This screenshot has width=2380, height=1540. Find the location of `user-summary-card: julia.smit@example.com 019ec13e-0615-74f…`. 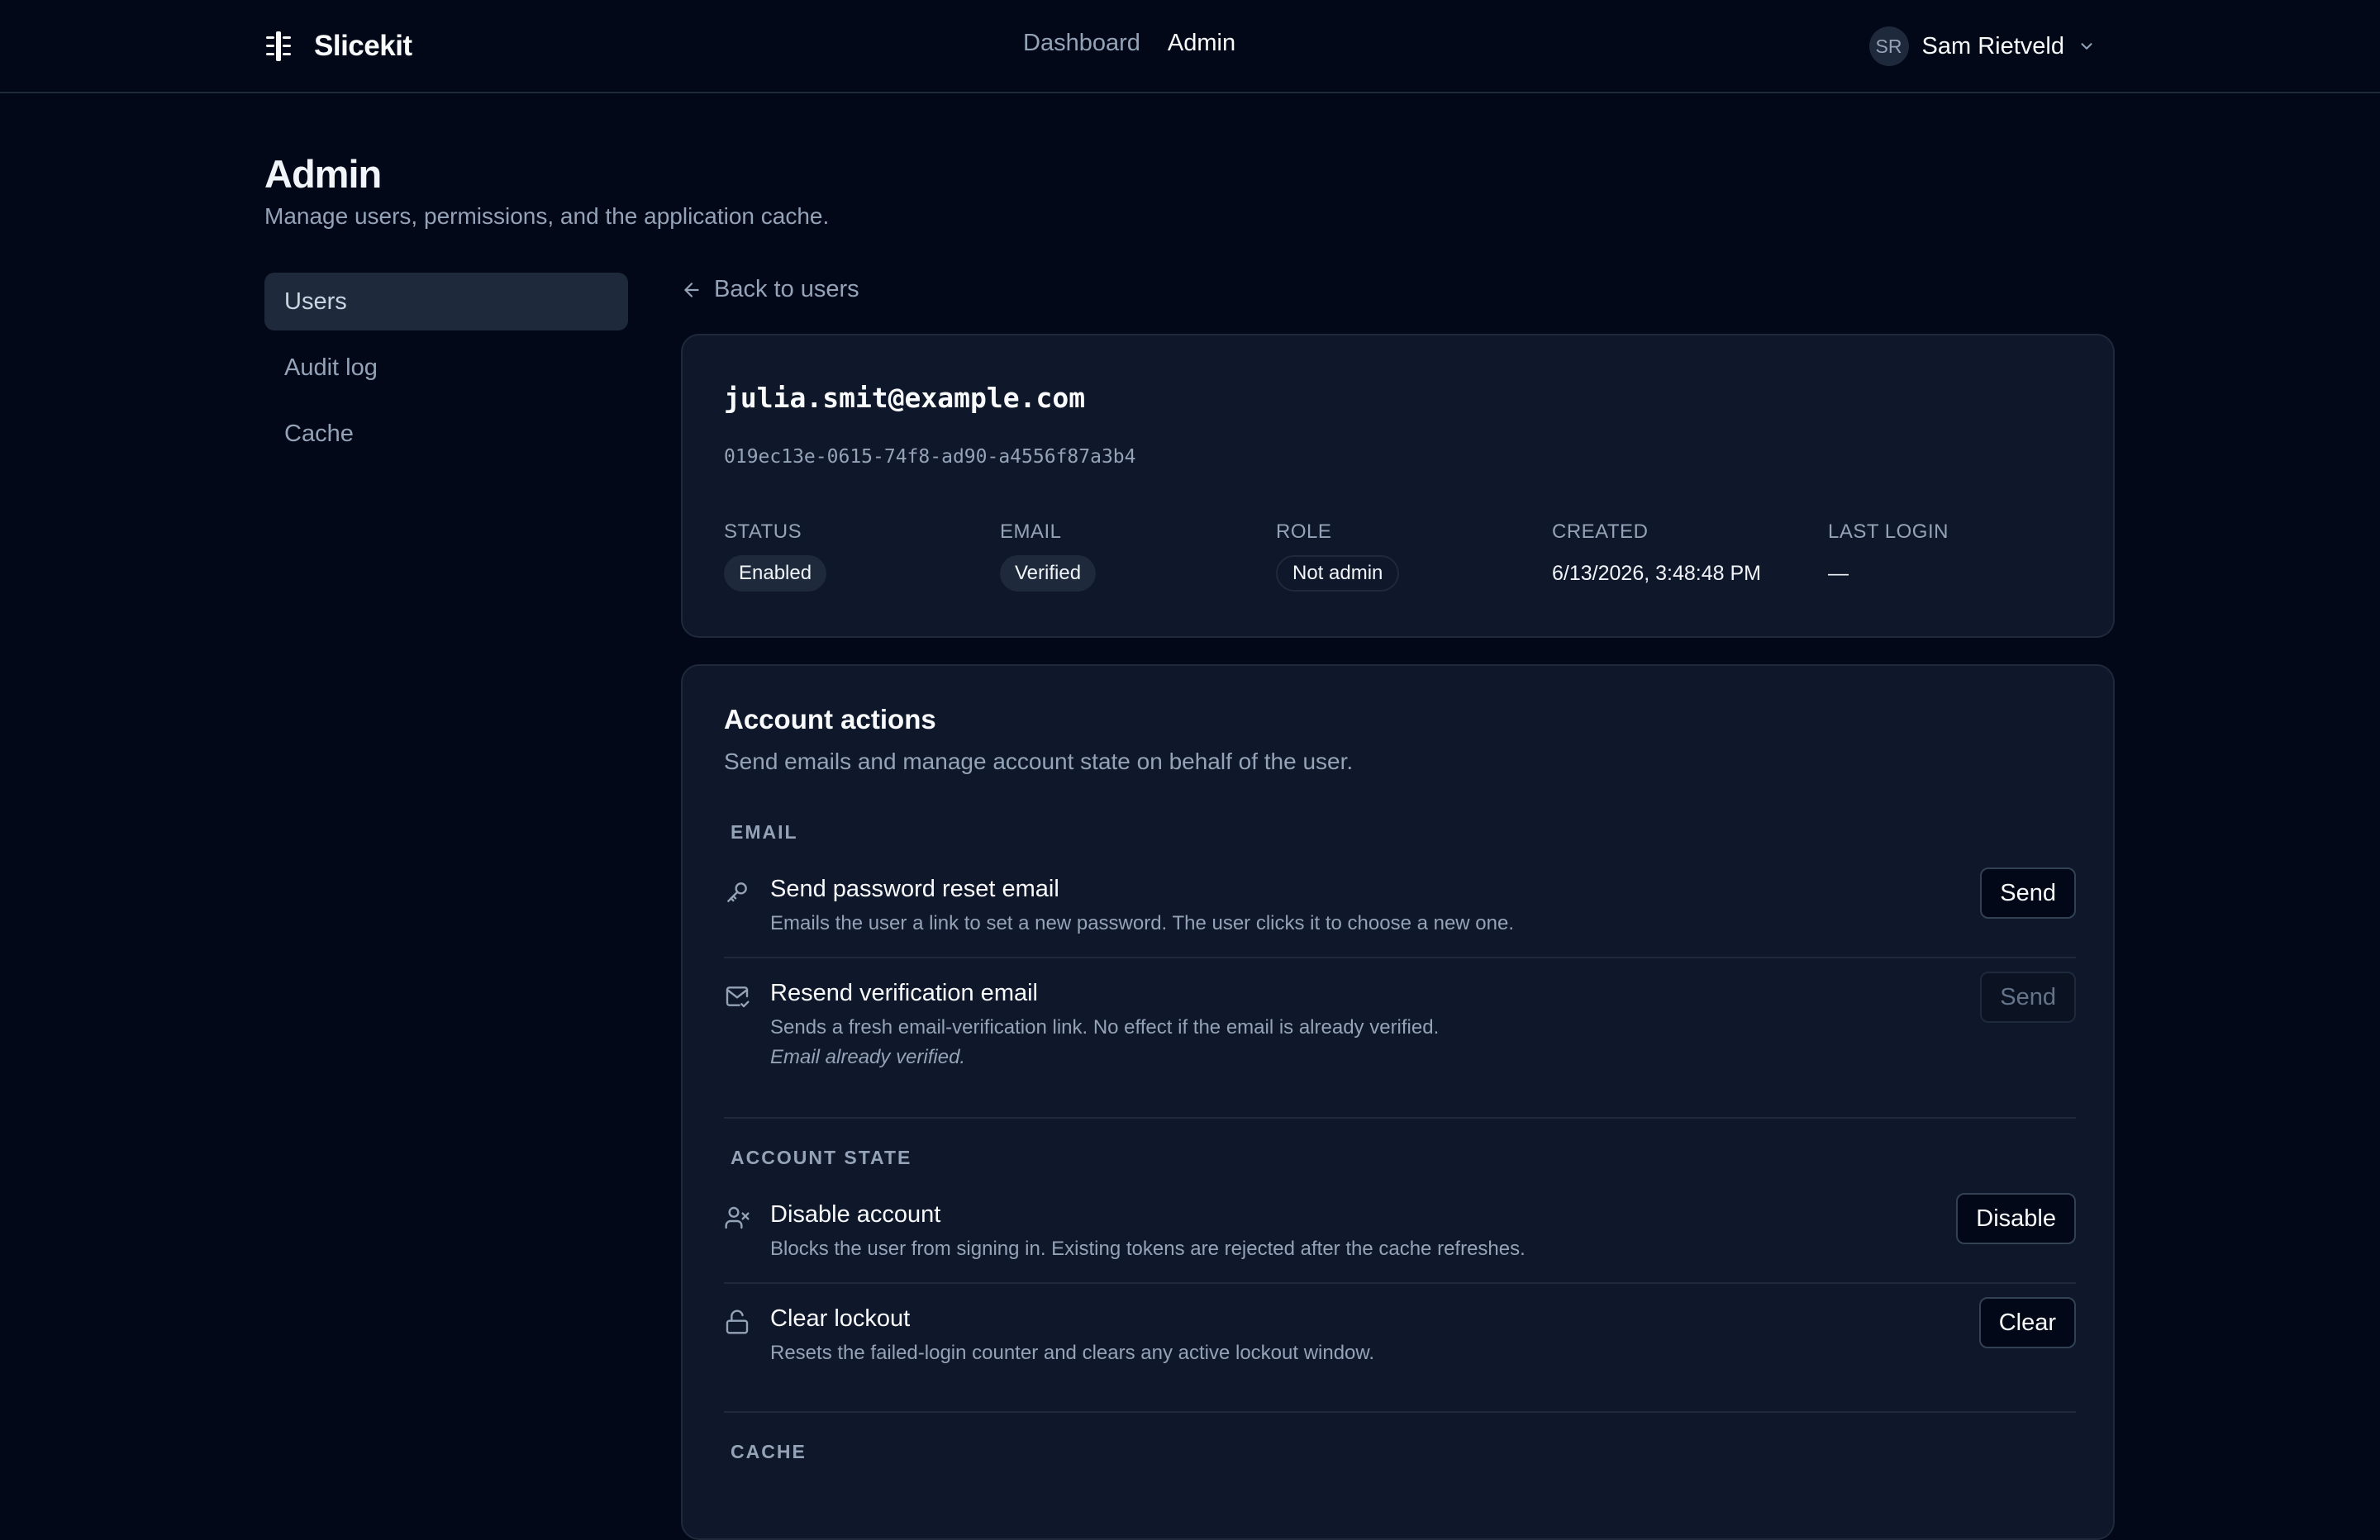

user-summary-card: julia.smit@example.com 019ec13e-0615-74f… is located at coordinates (1398, 486).